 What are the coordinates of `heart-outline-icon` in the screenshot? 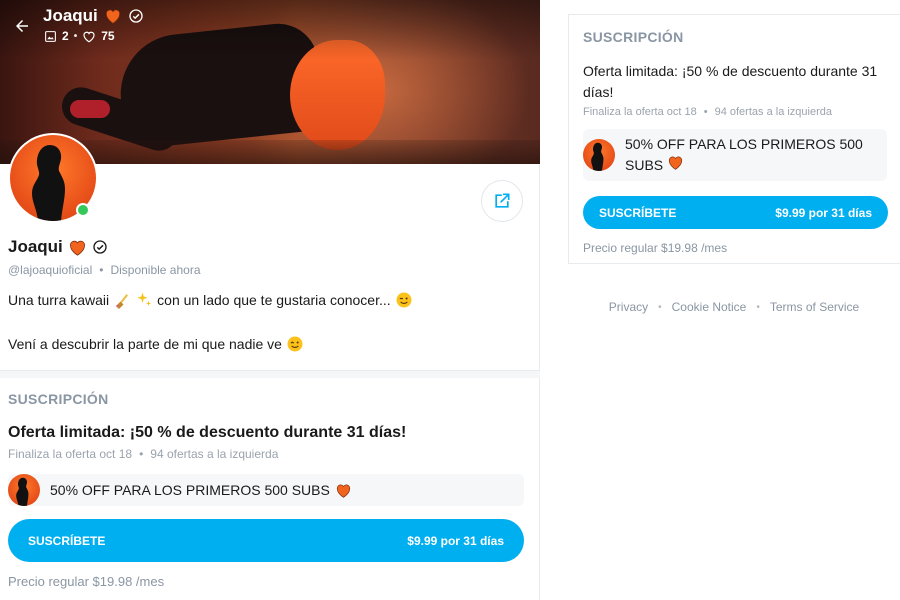 It's located at (89, 36).